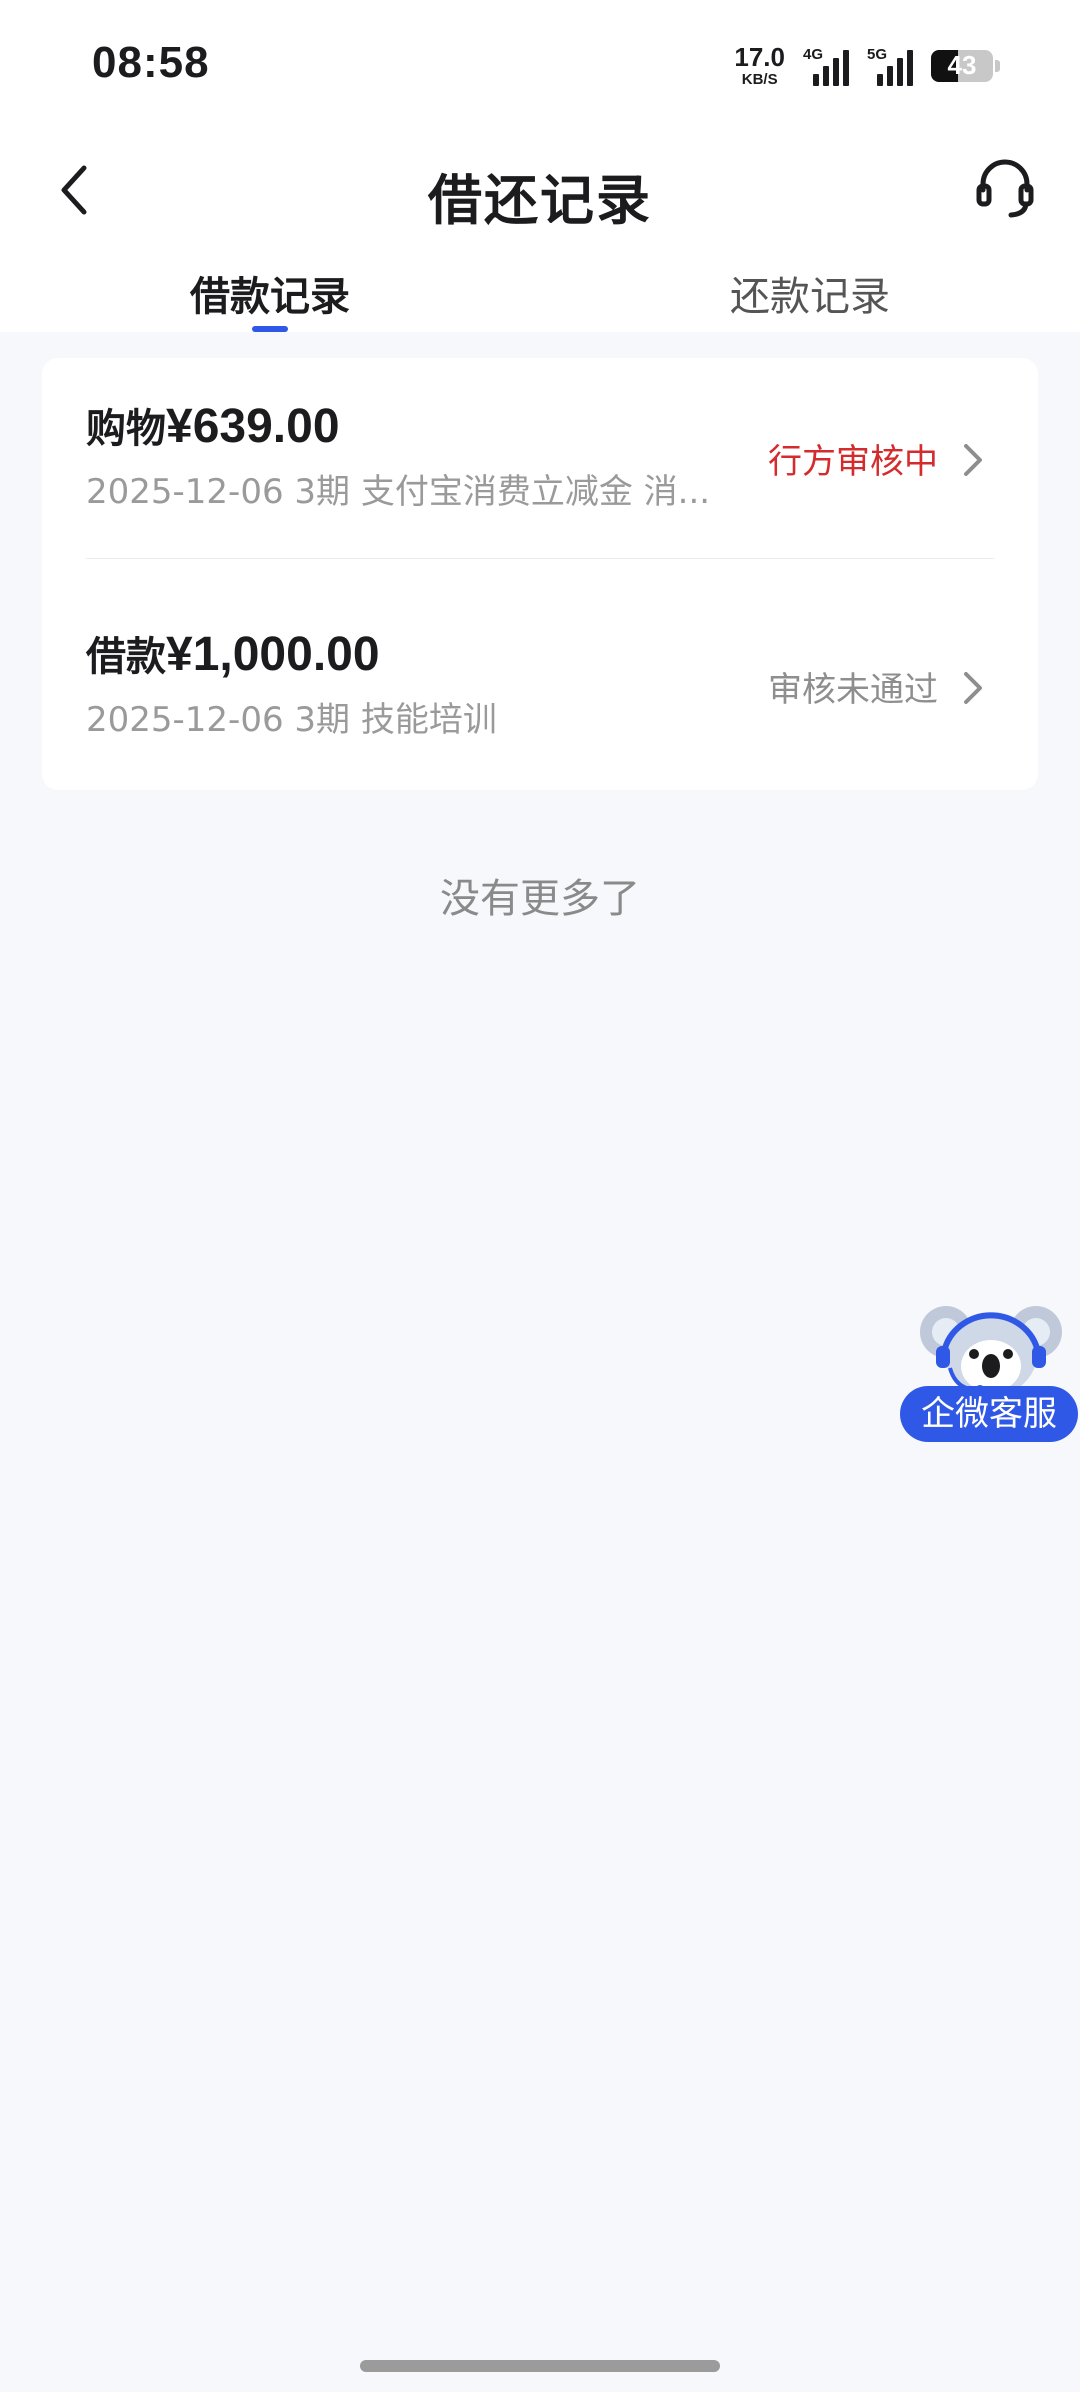  Describe the element at coordinates (826, 66) in the screenshot. I see `signal-4g-icon: 4G` at that location.